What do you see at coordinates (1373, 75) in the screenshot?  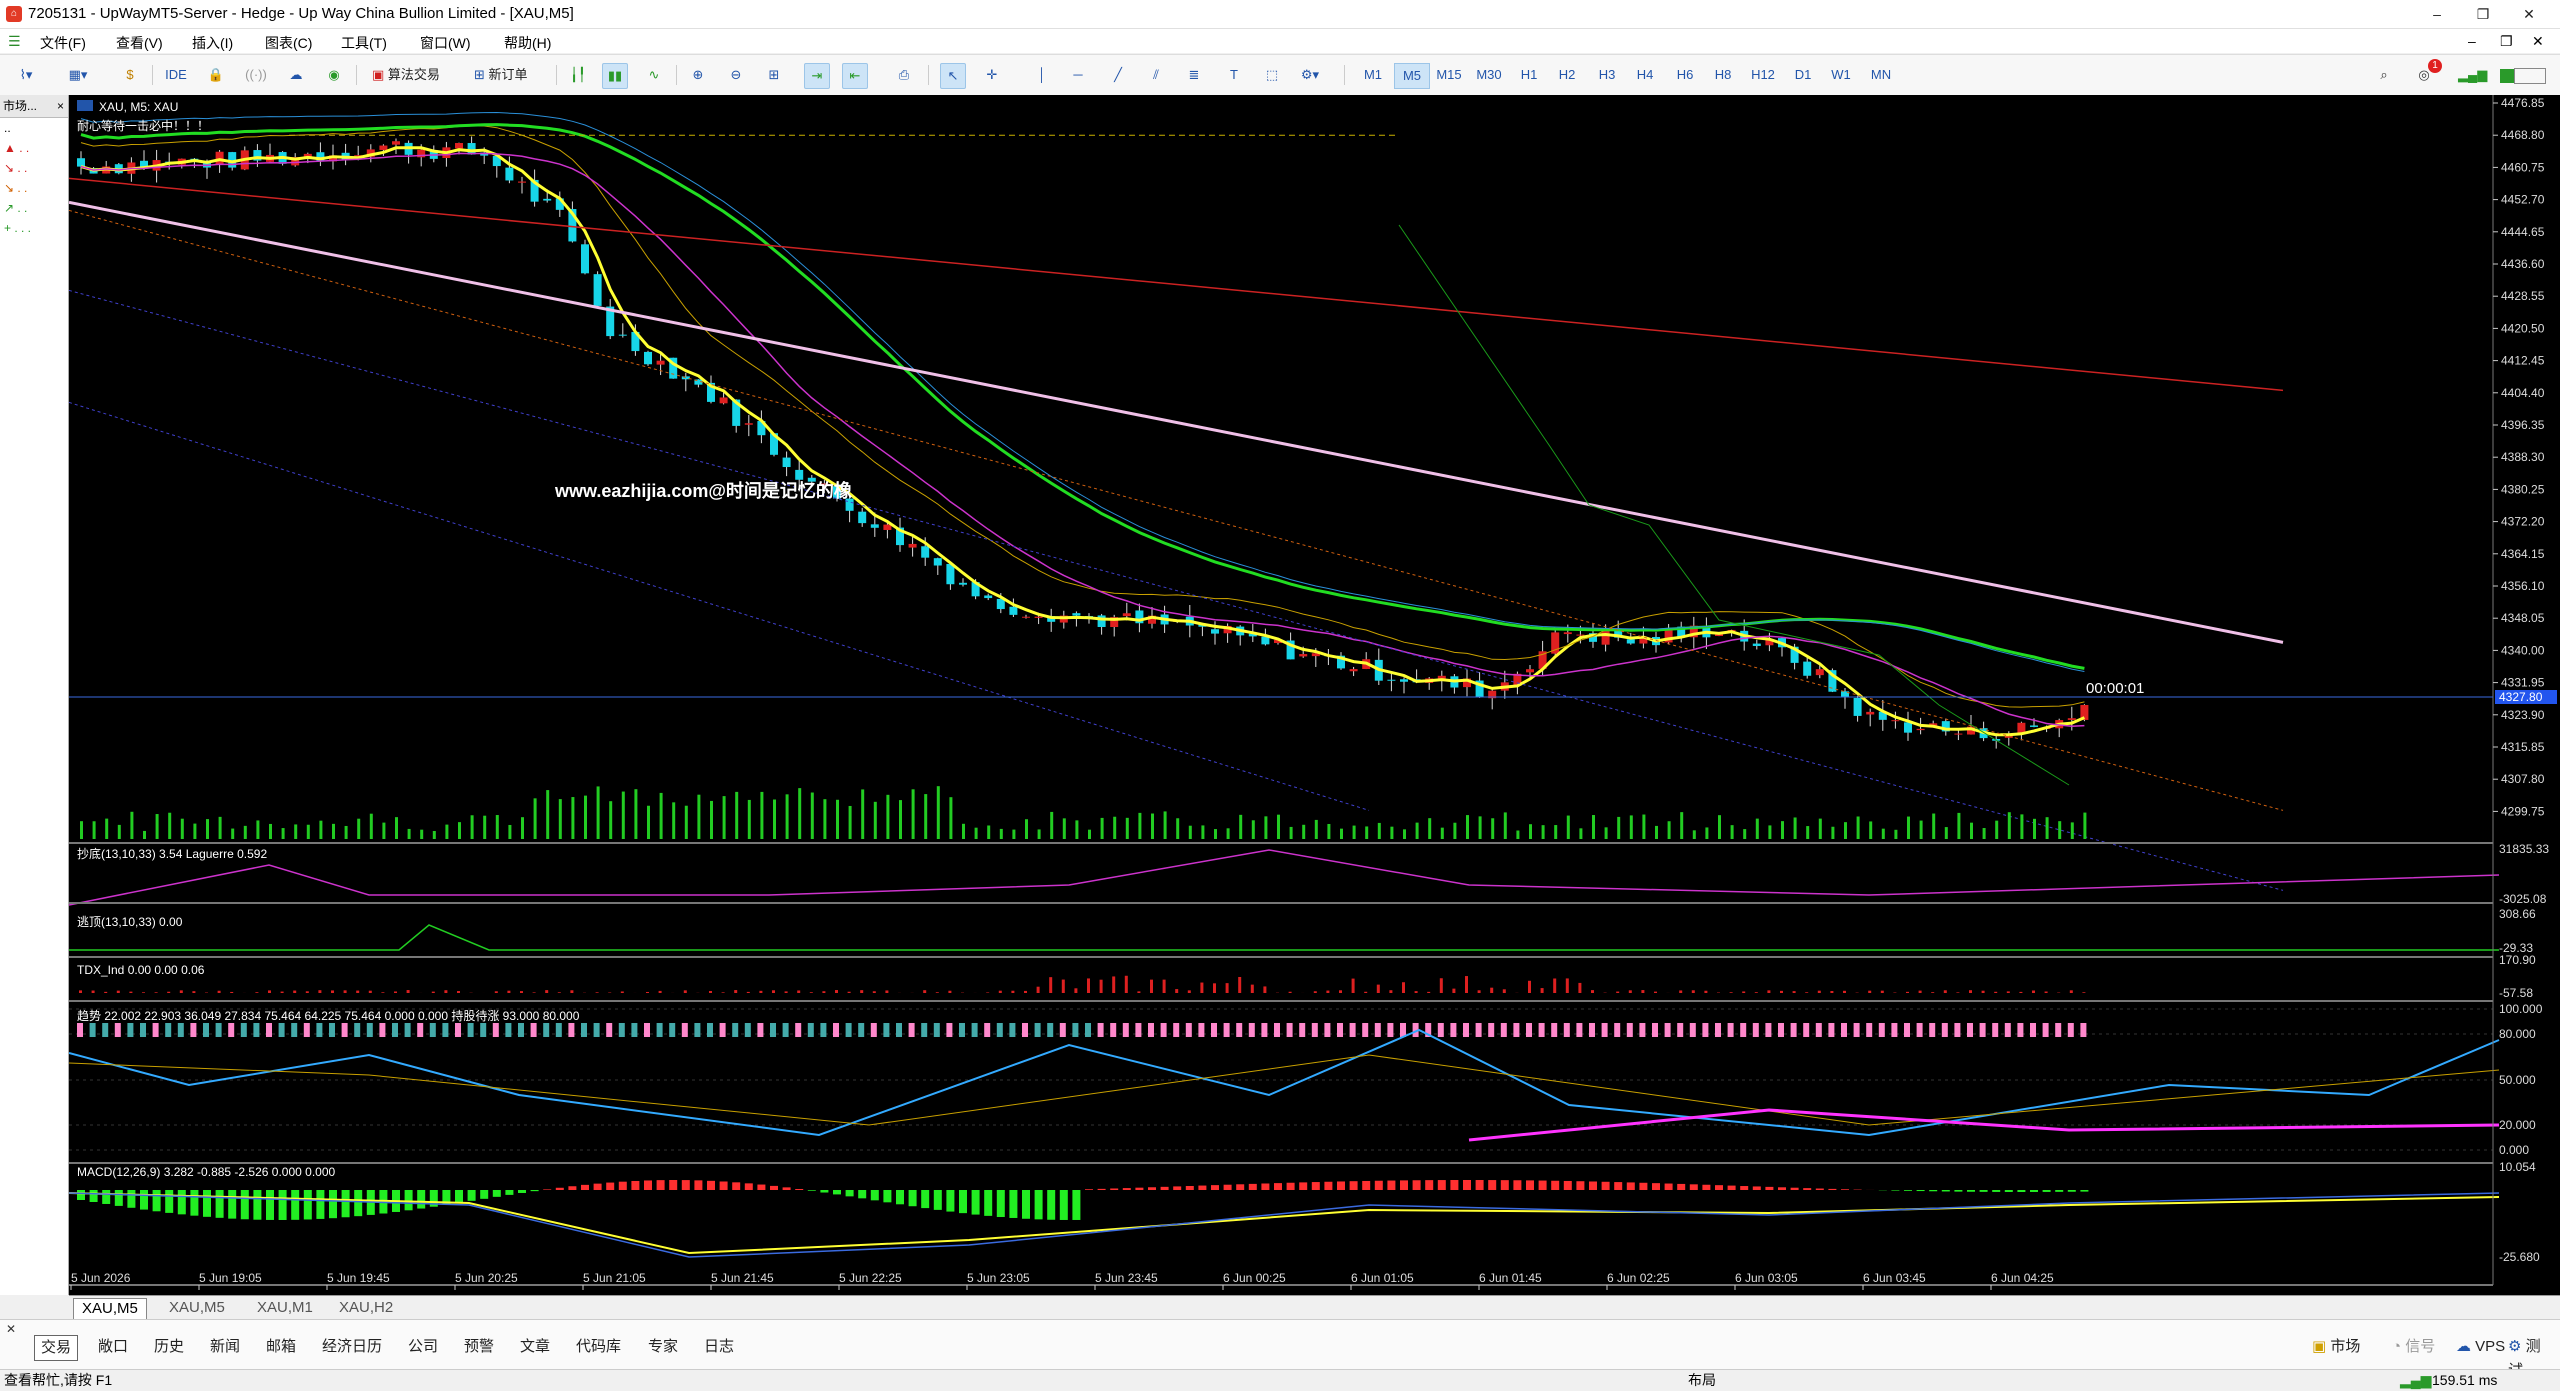 I see `timeframe-m1: M1` at bounding box center [1373, 75].